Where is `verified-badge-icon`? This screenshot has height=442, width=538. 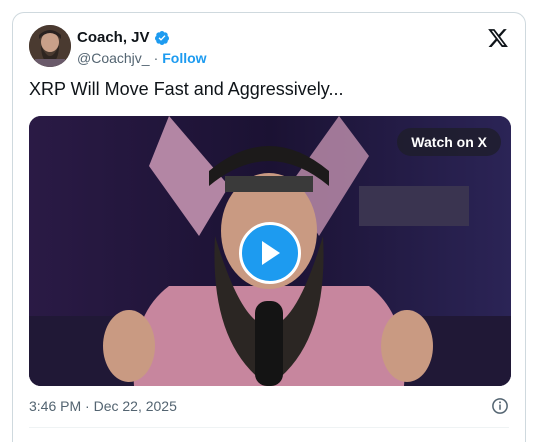 verified-badge-icon is located at coordinates (161, 37).